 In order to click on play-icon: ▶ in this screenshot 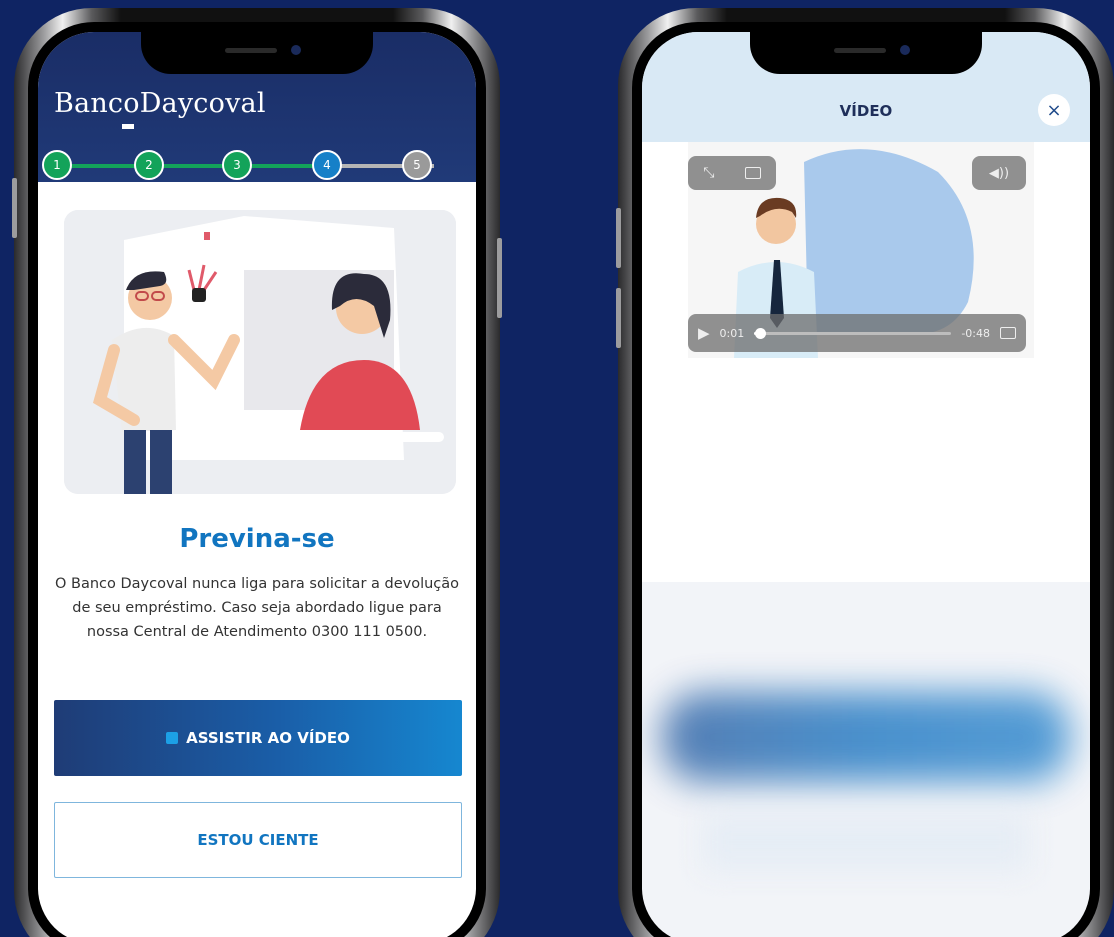, I will do `click(704, 333)`.